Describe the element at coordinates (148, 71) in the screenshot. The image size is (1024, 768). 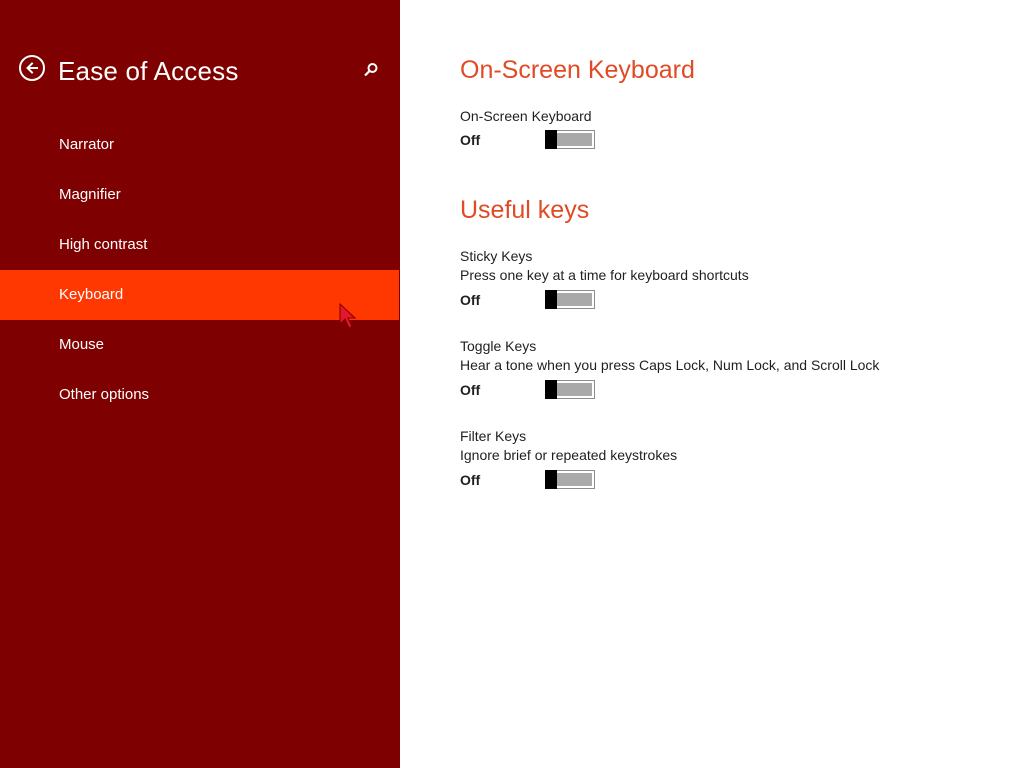
I see `page-title: Ease of Access` at that location.